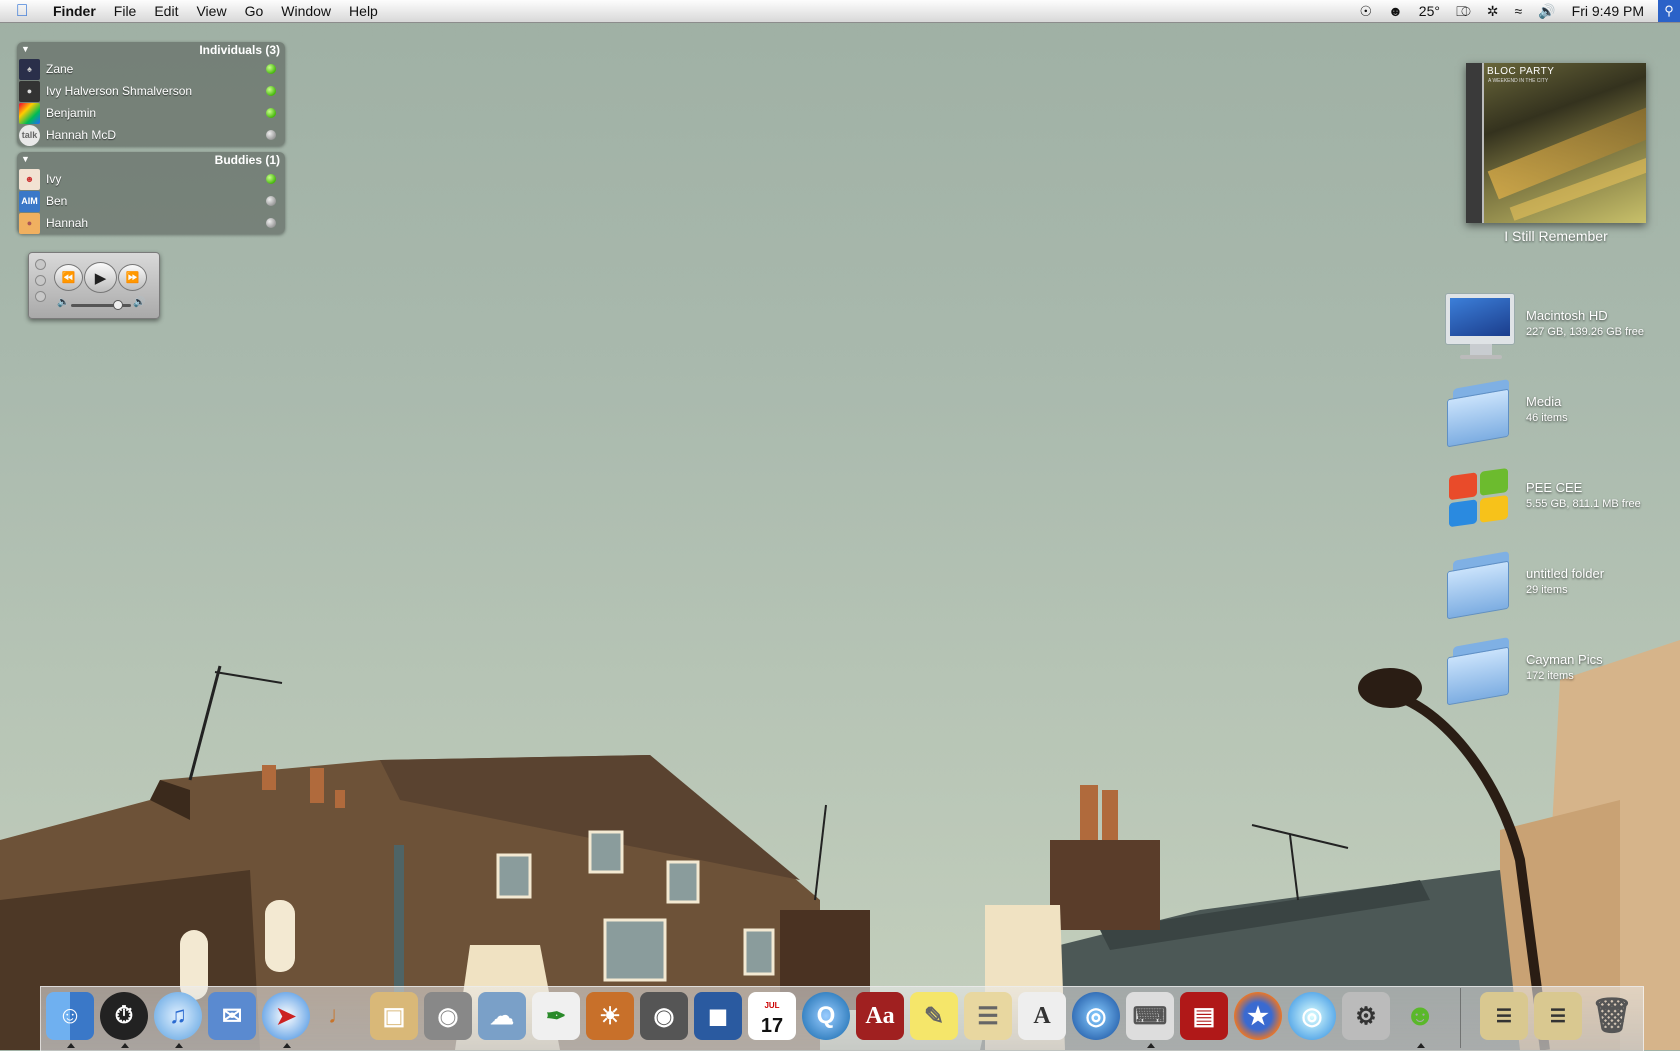  I want to click on menu-view: View, so click(211, 11).